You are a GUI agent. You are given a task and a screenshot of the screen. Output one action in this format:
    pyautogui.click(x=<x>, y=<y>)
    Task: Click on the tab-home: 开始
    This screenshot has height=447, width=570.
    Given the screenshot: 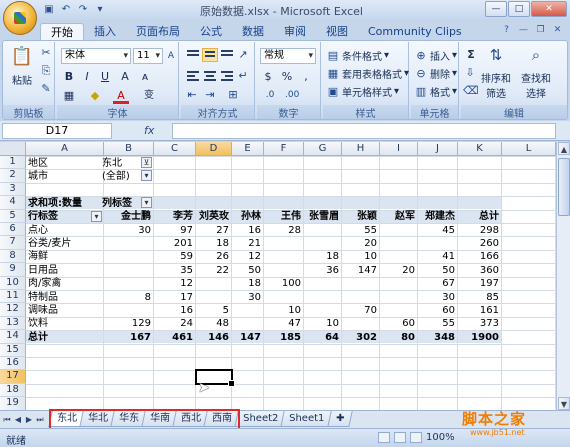 What is the action you would take?
    pyautogui.click(x=62, y=32)
    